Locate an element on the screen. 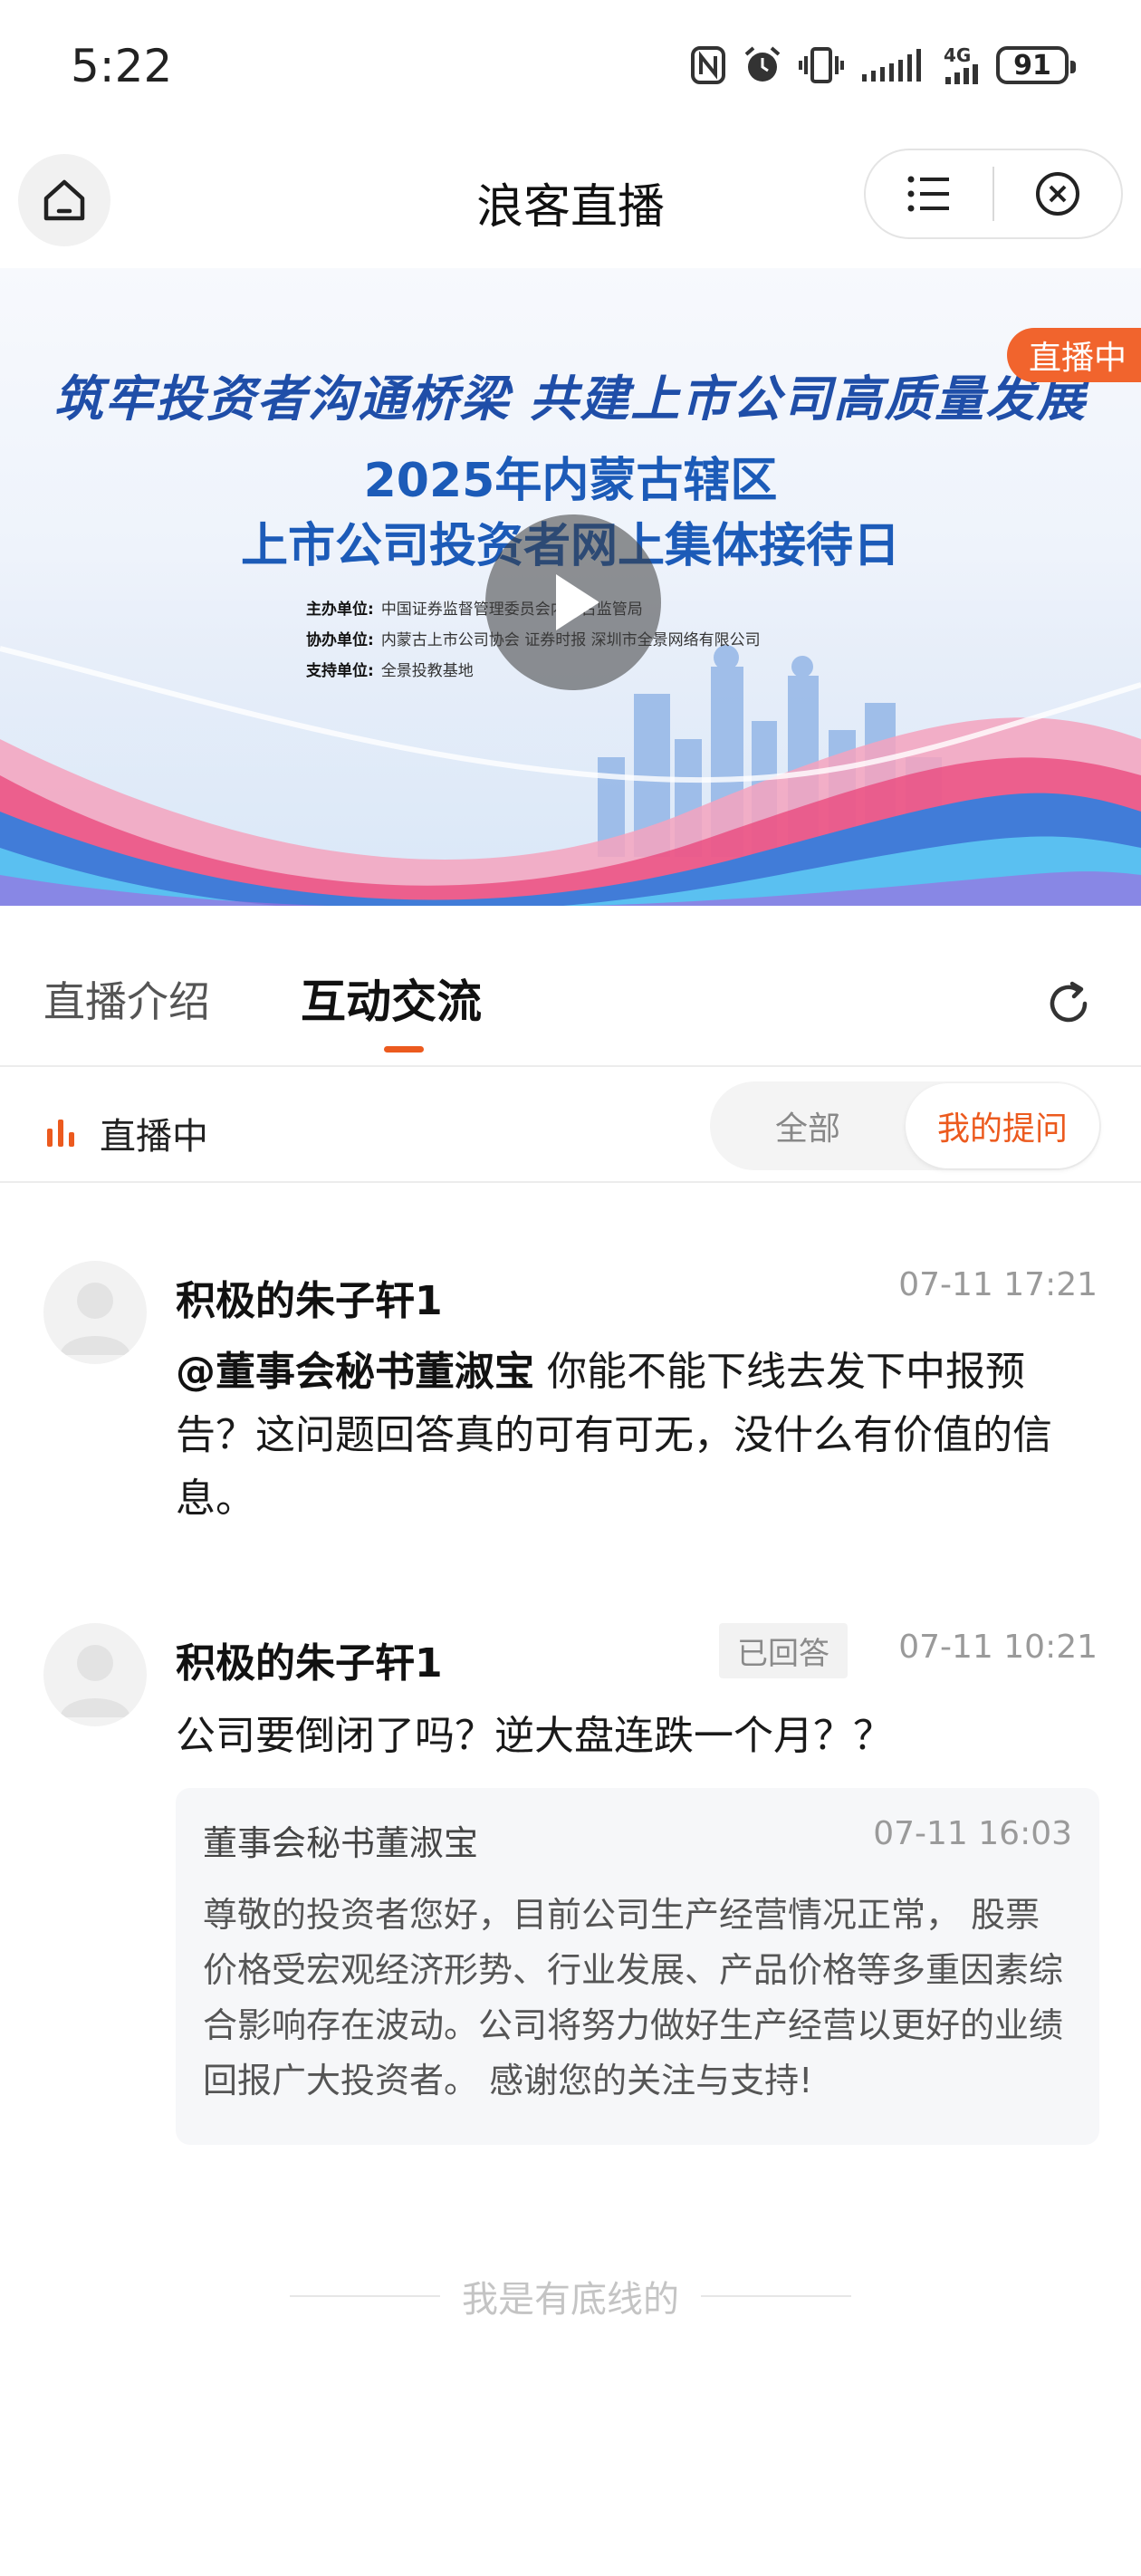  answered-badge: 已回答 is located at coordinates (784, 1650).